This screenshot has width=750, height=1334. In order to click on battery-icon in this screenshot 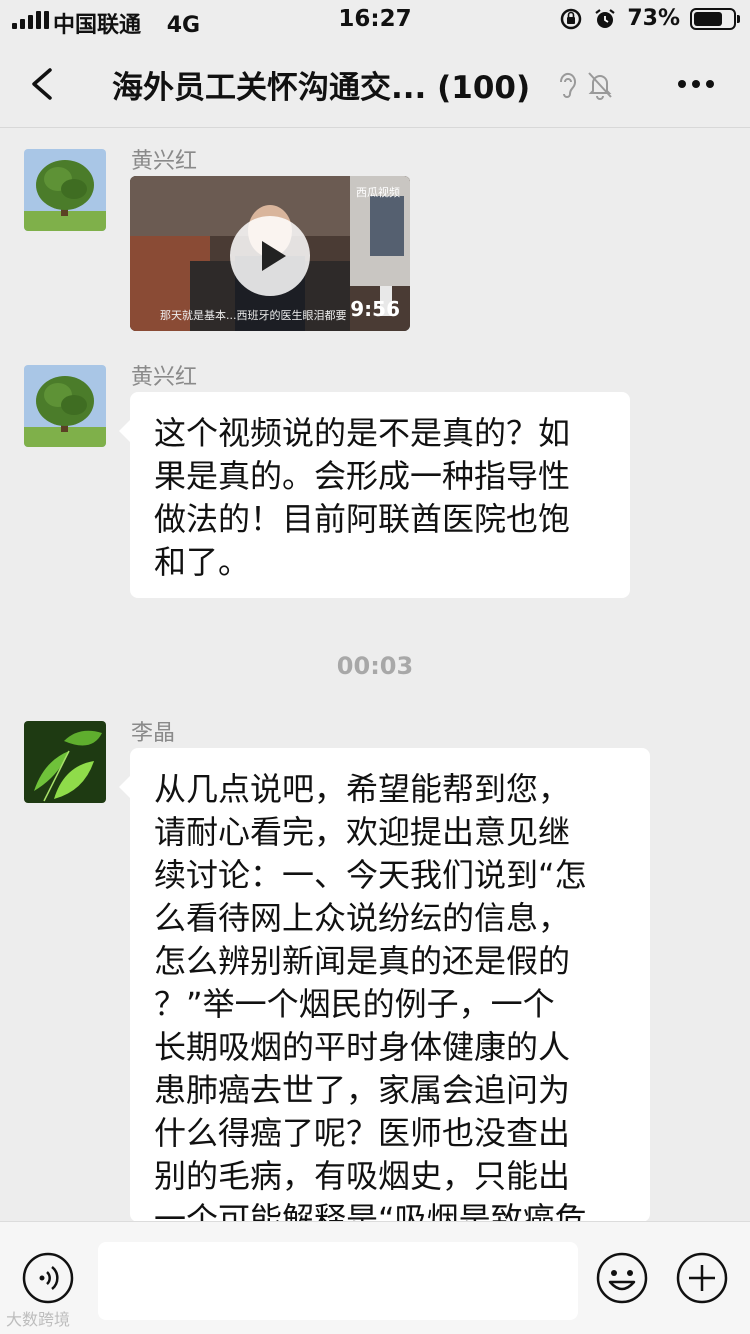, I will do `click(715, 18)`.